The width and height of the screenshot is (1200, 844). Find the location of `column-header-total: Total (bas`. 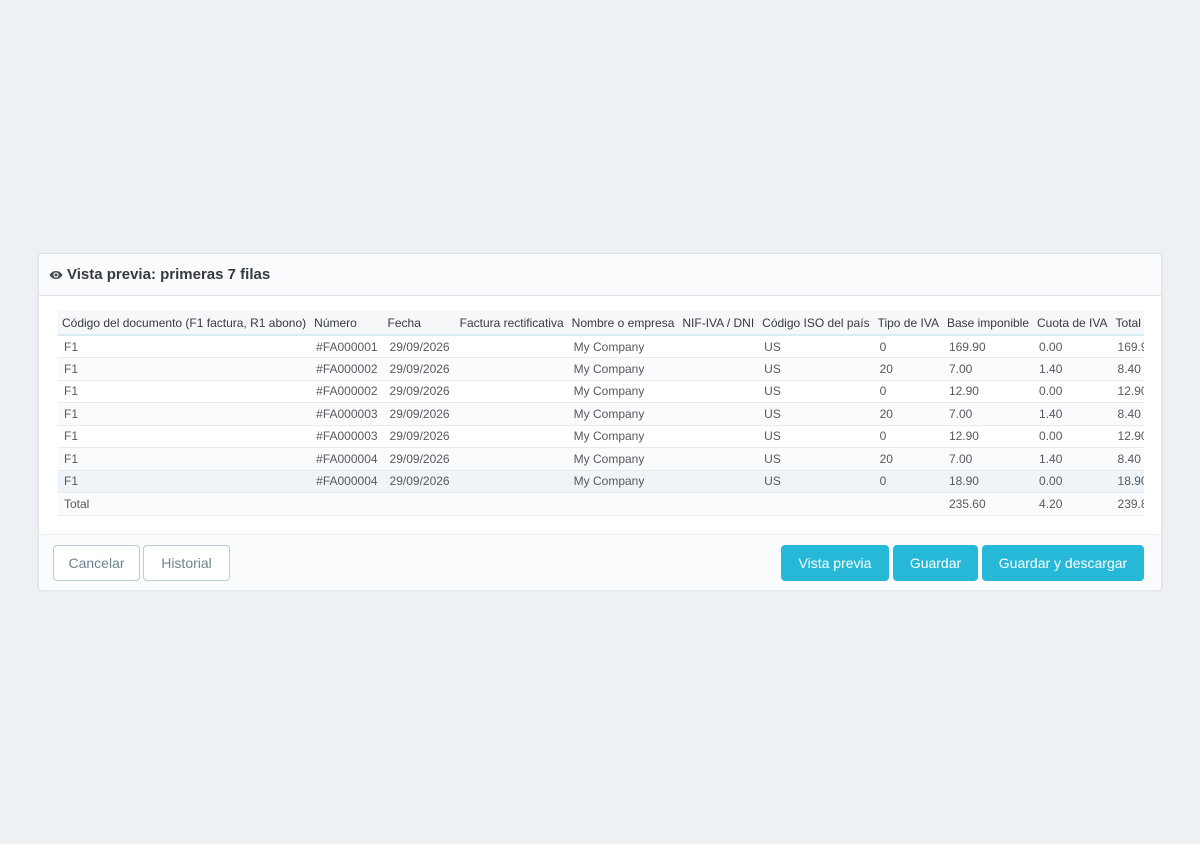

column-header-total: Total (bas is located at coordinates (1127, 323).